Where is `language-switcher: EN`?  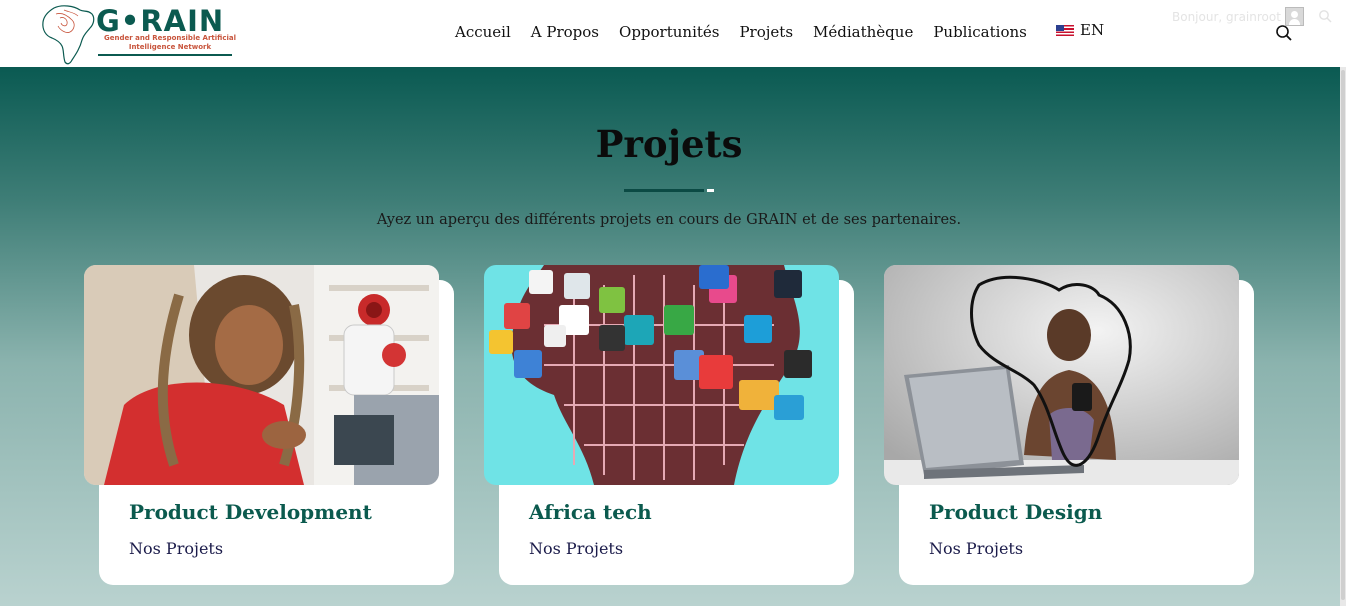 language-switcher: EN is located at coordinates (1080, 30).